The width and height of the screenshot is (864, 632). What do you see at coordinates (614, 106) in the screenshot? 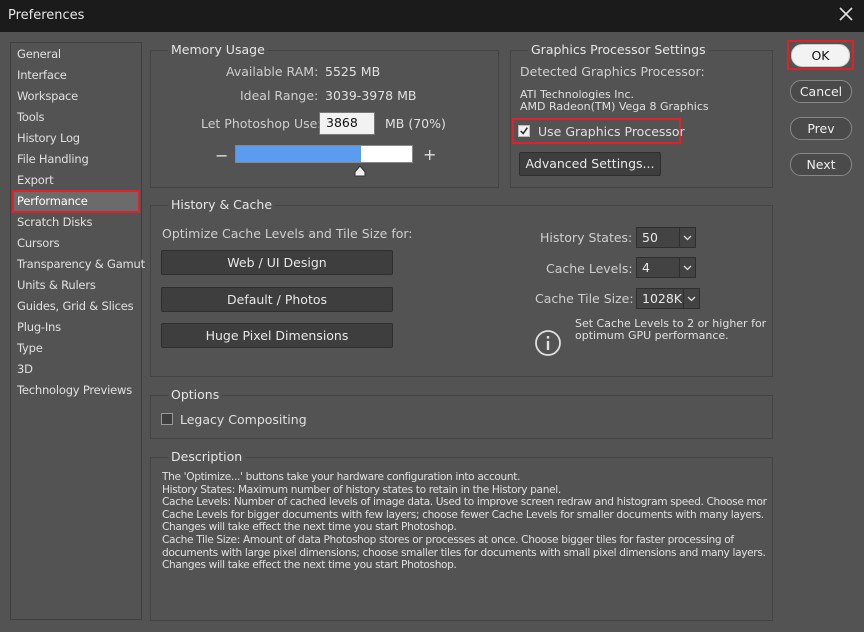
I see `gpu-model: AMD Radeon(TM) Vega 8 Graphics` at bounding box center [614, 106].